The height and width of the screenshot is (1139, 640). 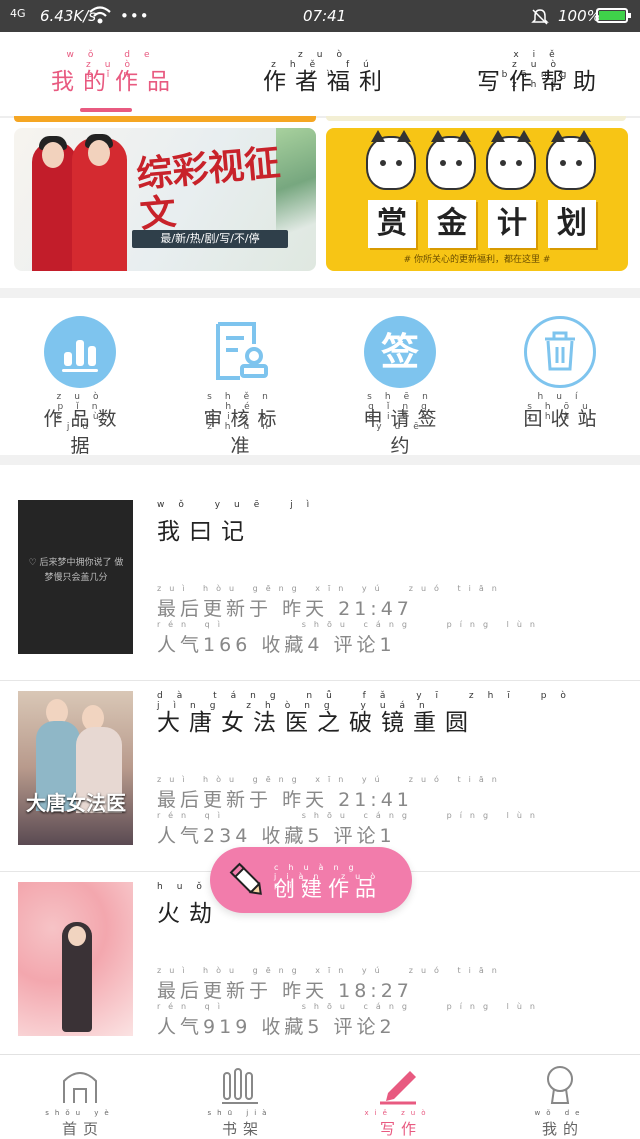 What do you see at coordinates (572, 224) in the screenshot?
I see `bounty-char: 划` at bounding box center [572, 224].